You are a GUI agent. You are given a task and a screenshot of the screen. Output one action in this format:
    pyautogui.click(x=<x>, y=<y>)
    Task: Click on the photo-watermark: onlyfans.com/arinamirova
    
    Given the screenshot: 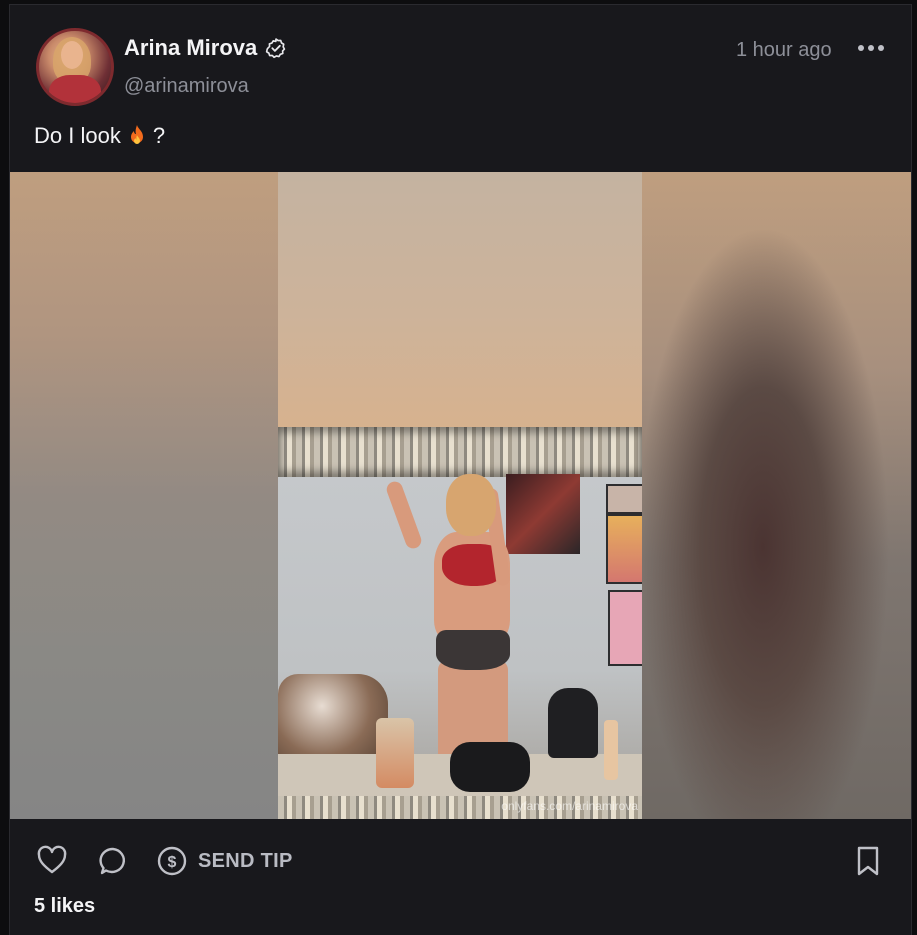 What is the action you would take?
    pyautogui.click(x=569, y=806)
    